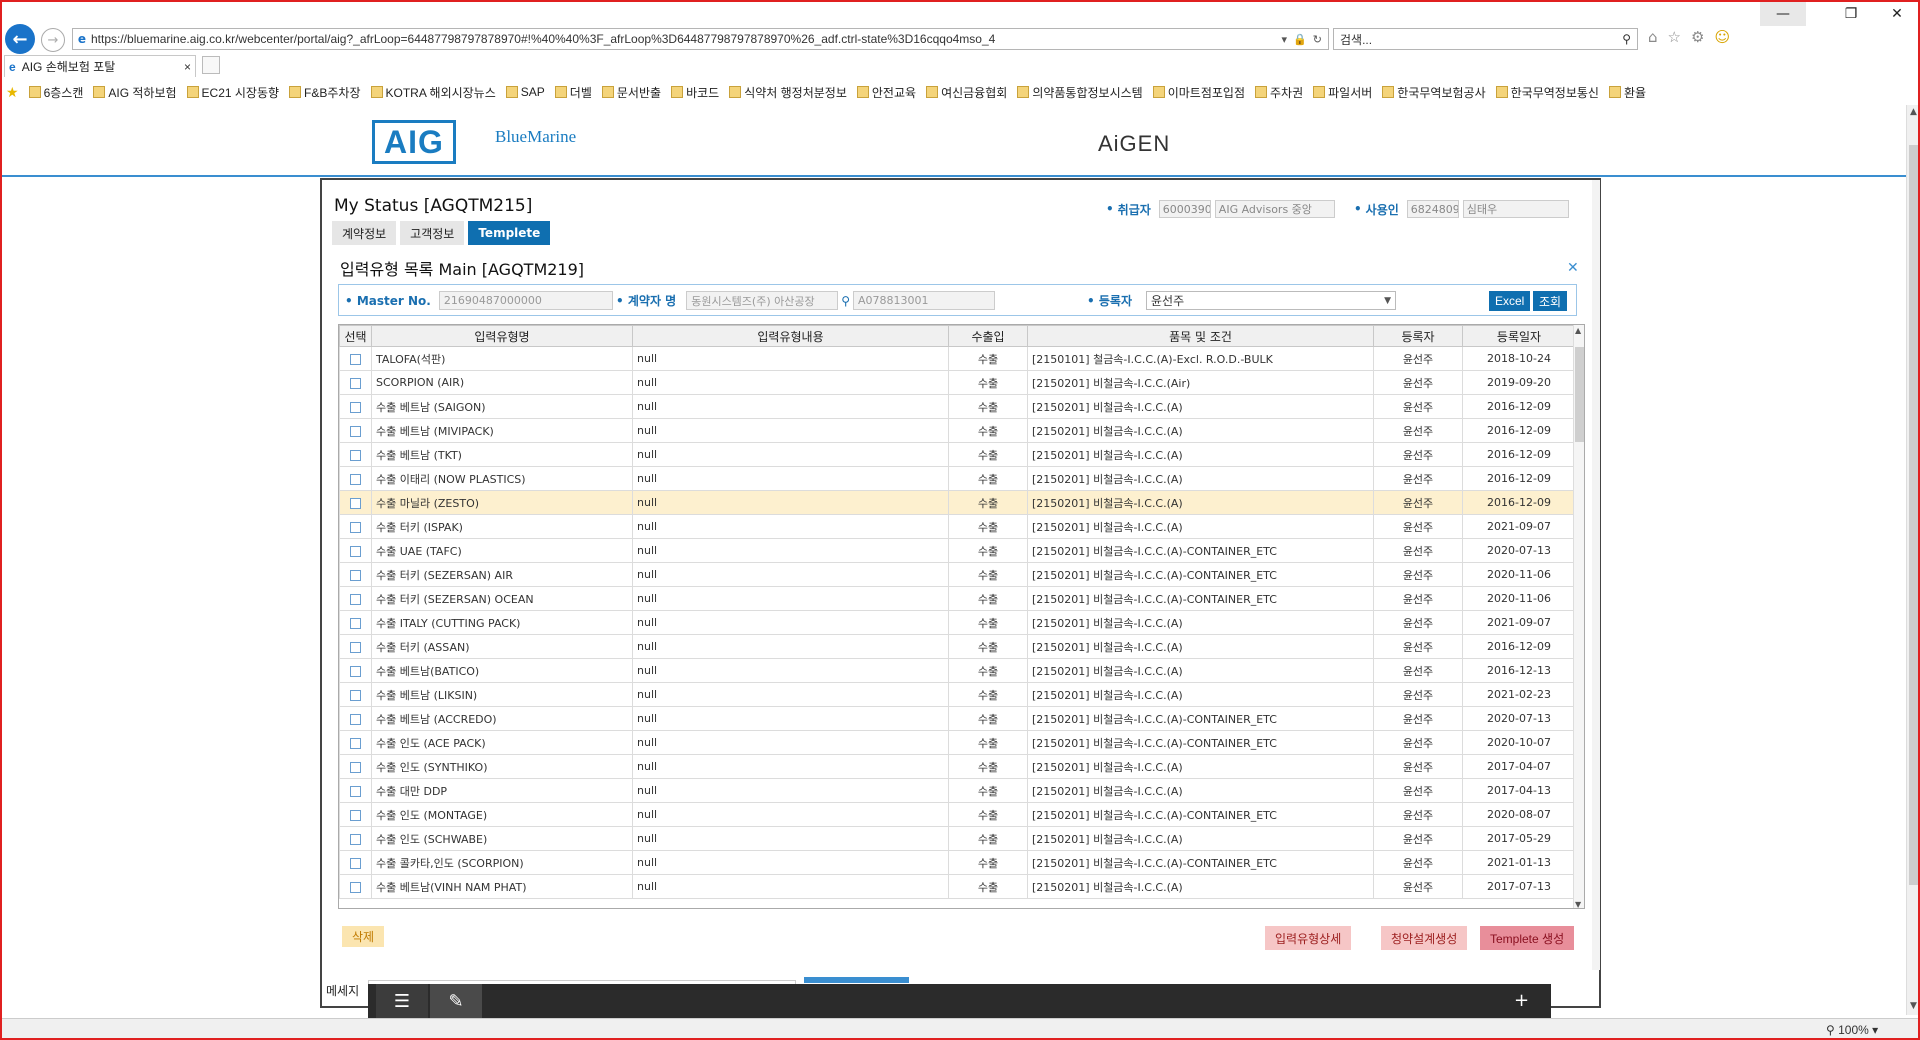 Image resolution: width=1920 pixels, height=1040 pixels. What do you see at coordinates (1547, 92) in the screenshot?
I see `favorite-item: 한국무역정보통신` at bounding box center [1547, 92].